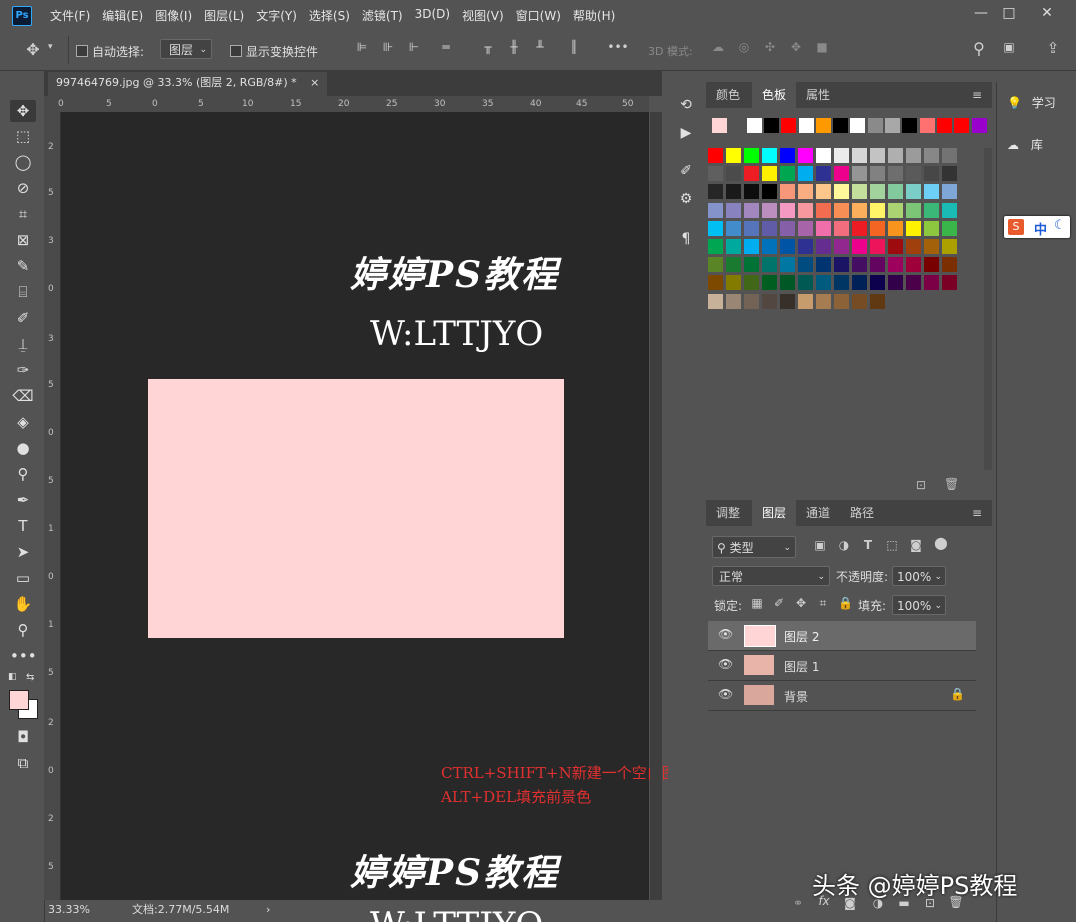 The width and height of the screenshot is (1076, 922). What do you see at coordinates (70, 15) in the screenshot?
I see `menu-file: 文件(F)` at bounding box center [70, 15].